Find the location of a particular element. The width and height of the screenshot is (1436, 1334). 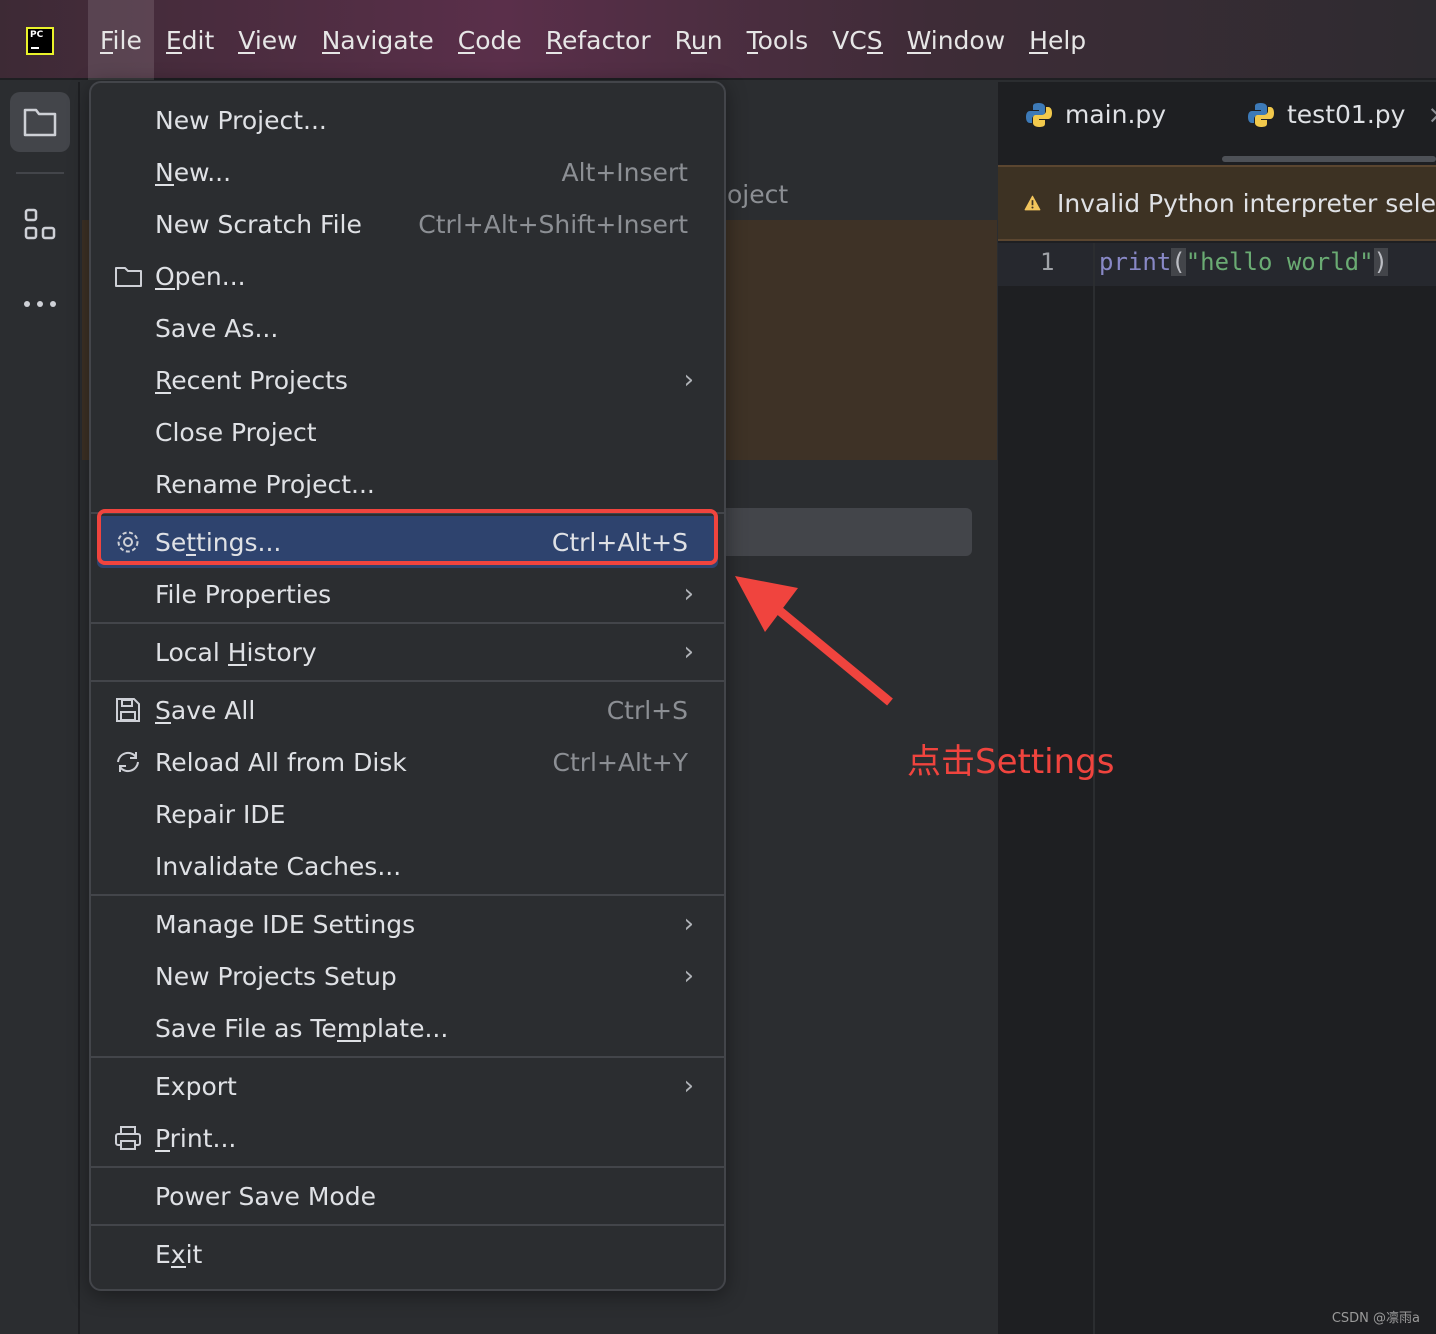

watermark: CSDN @凛雨a is located at coordinates (1375, 1318).